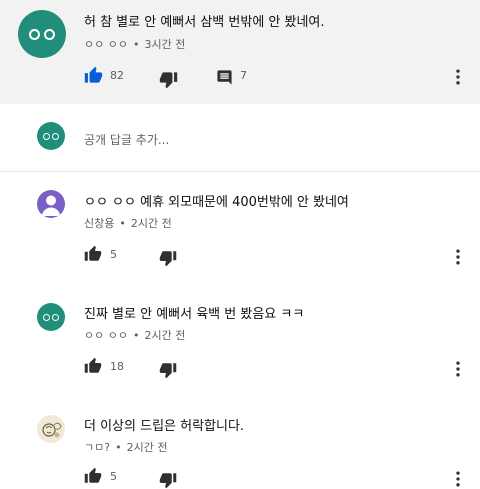  What do you see at coordinates (117, 75) in the screenshot?
I see `like-count: 82` at bounding box center [117, 75].